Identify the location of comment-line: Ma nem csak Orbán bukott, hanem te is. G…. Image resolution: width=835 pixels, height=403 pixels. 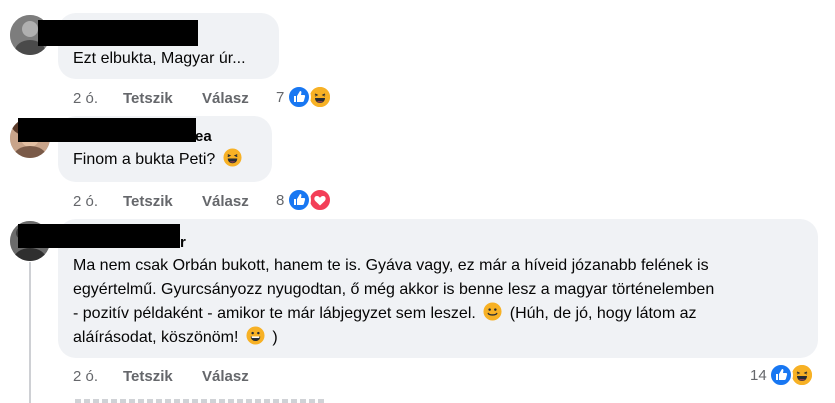
(391, 265).